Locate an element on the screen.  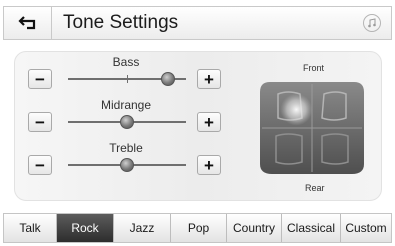
car-seat-fader is located at coordinates (312, 128).